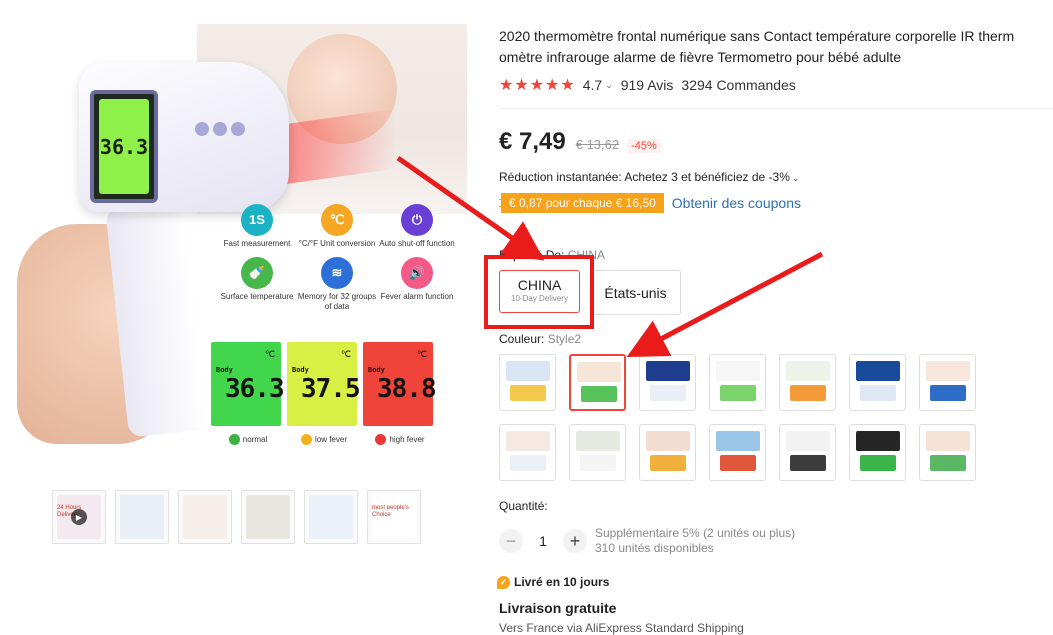 Image resolution: width=1053 pixels, height=635 pixels. What do you see at coordinates (736, 203) in the screenshot?
I see `get-coupons-link: Obtenir des coupons` at bounding box center [736, 203].